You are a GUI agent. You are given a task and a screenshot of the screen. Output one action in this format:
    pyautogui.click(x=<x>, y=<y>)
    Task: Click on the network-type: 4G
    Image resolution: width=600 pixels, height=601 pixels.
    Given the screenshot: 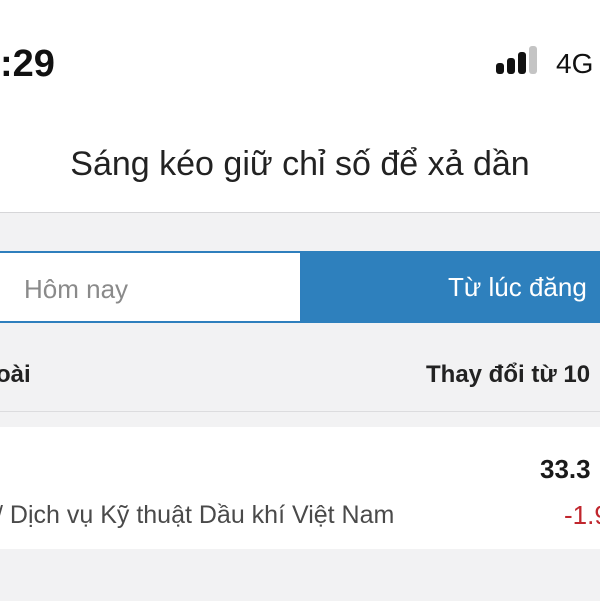 What is the action you would take?
    pyautogui.click(x=575, y=63)
    